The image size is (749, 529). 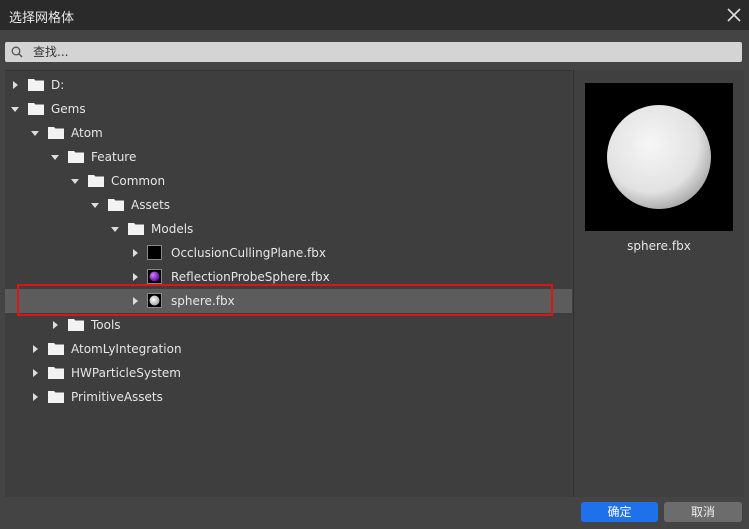 What do you see at coordinates (288, 301) in the screenshot?
I see `tree-row-sphere: sphere.fbx` at bounding box center [288, 301].